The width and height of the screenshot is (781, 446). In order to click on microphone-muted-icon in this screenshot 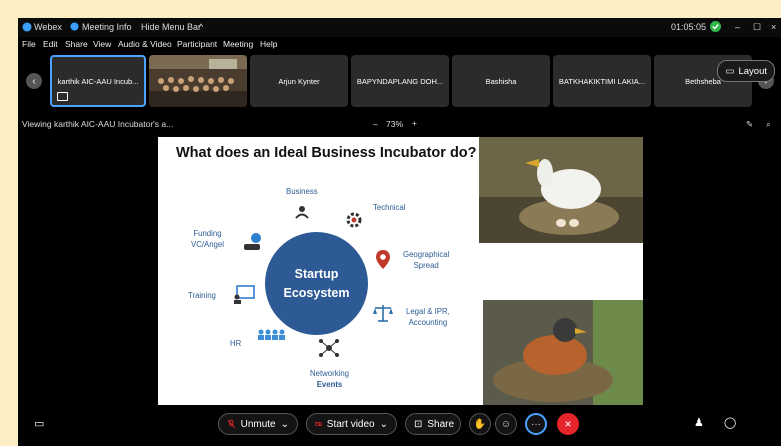, I will do `click(231, 424)`.